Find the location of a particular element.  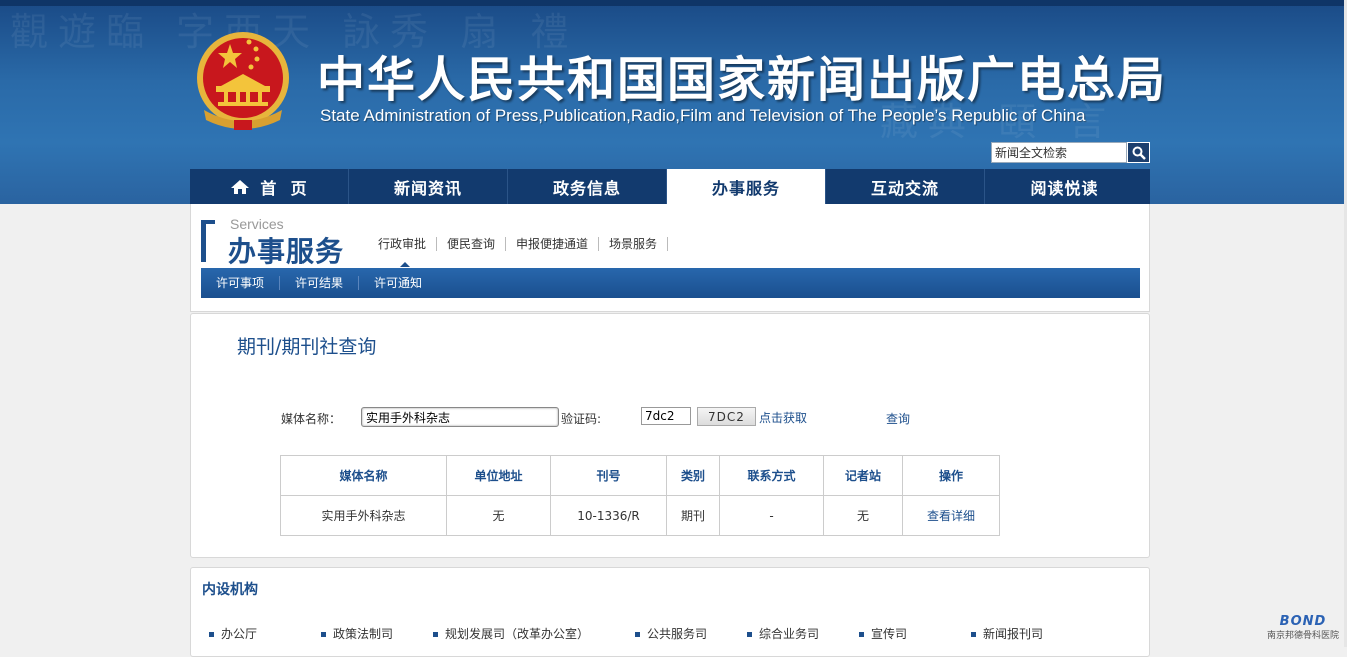

column-header: 媒体名称 is located at coordinates (363, 475).